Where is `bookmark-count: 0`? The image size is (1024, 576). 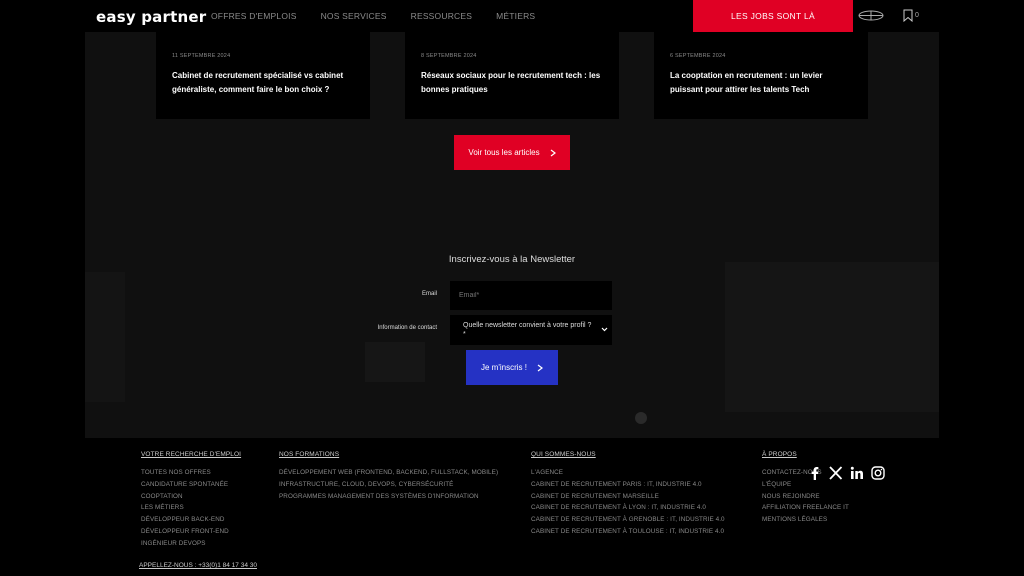 bookmark-count: 0 is located at coordinates (917, 15).